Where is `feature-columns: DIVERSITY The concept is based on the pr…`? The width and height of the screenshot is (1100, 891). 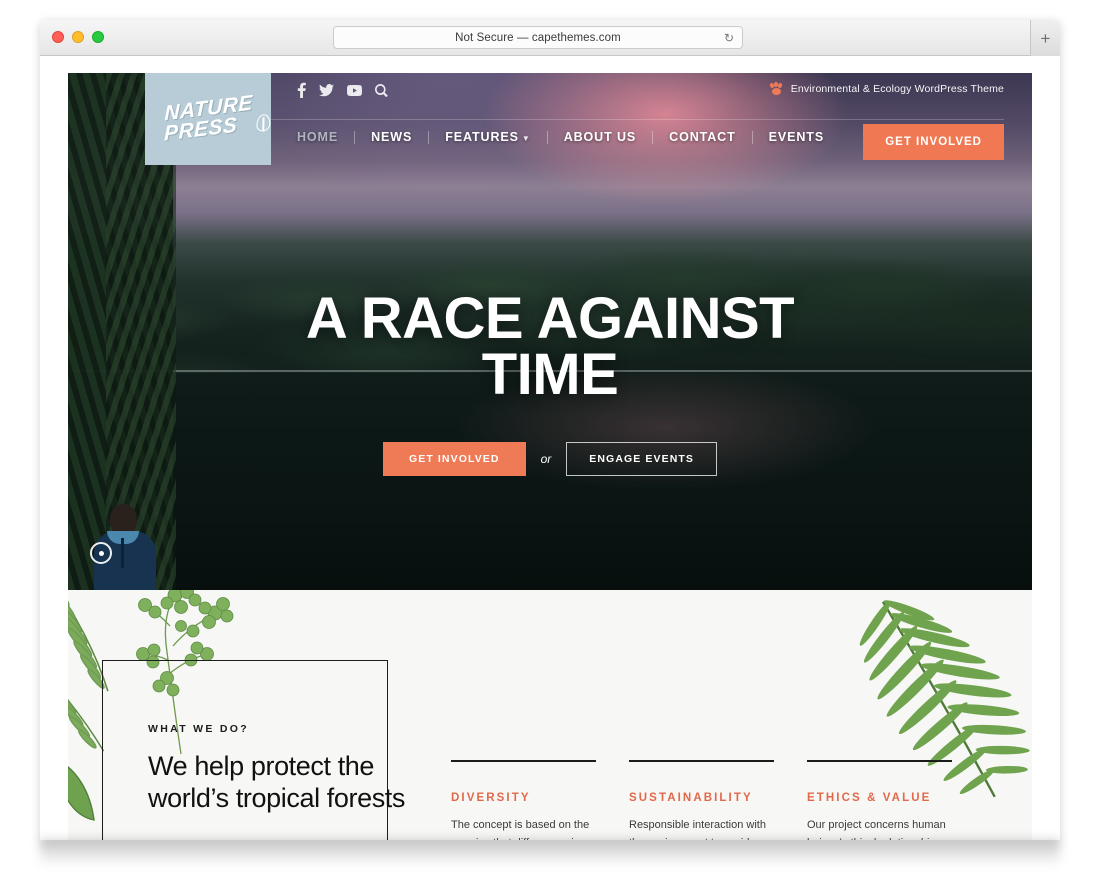
feature-columns: DIVERSITY The concept is based on the pr… is located at coordinates (731, 800).